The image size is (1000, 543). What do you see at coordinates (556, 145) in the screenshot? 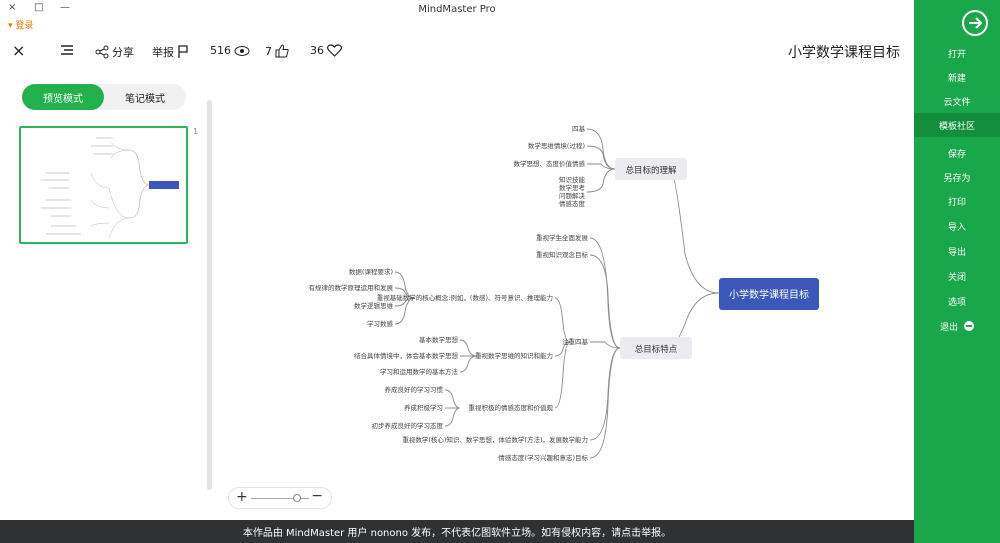
I see `b1-leaf-1: 数学思维情境(过程)` at bounding box center [556, 145].